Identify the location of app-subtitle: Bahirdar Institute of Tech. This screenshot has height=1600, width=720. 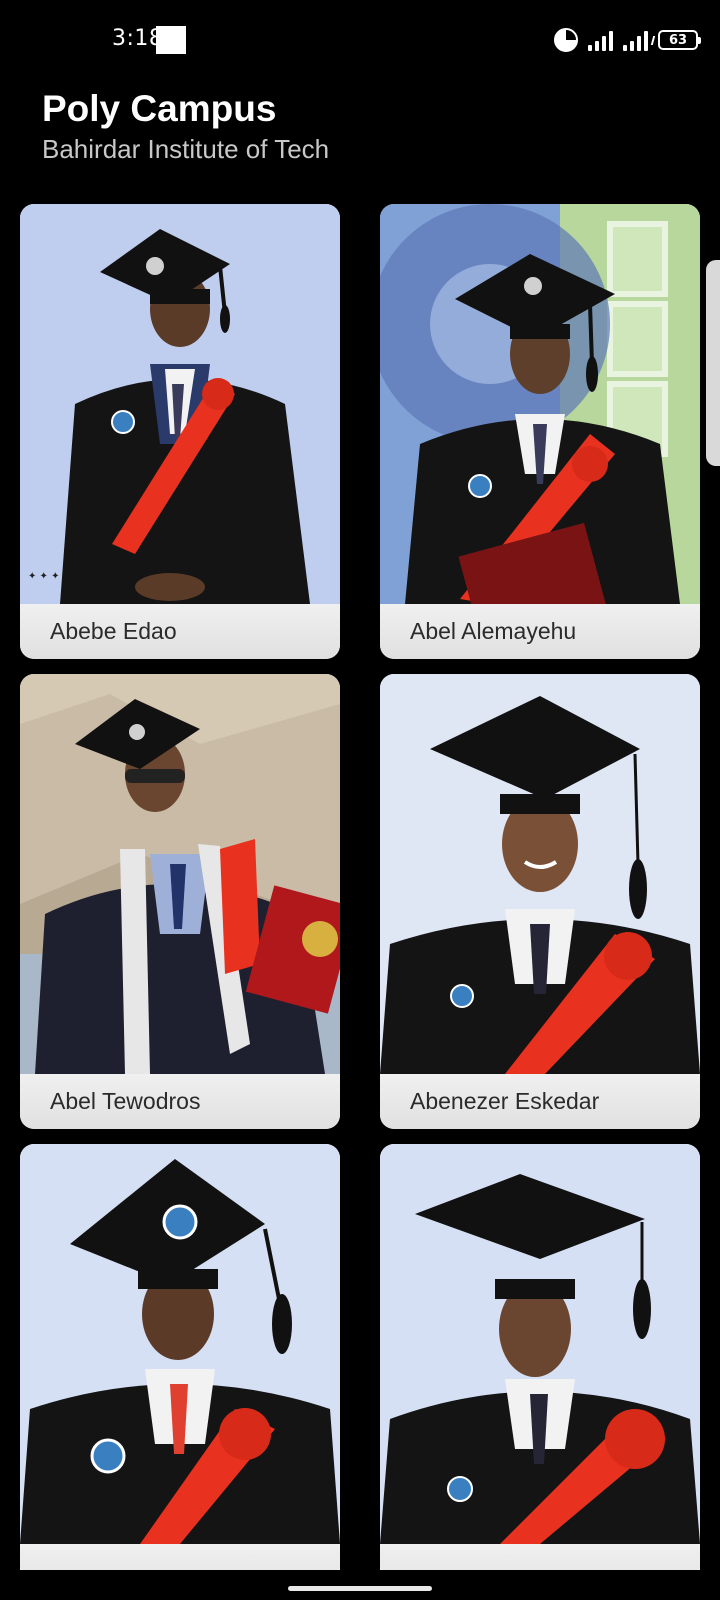
(186, 149).